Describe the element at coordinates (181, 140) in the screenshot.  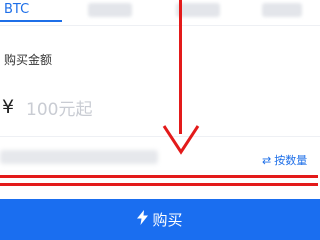
I see `annotation-arrowhead-icon` at that location.